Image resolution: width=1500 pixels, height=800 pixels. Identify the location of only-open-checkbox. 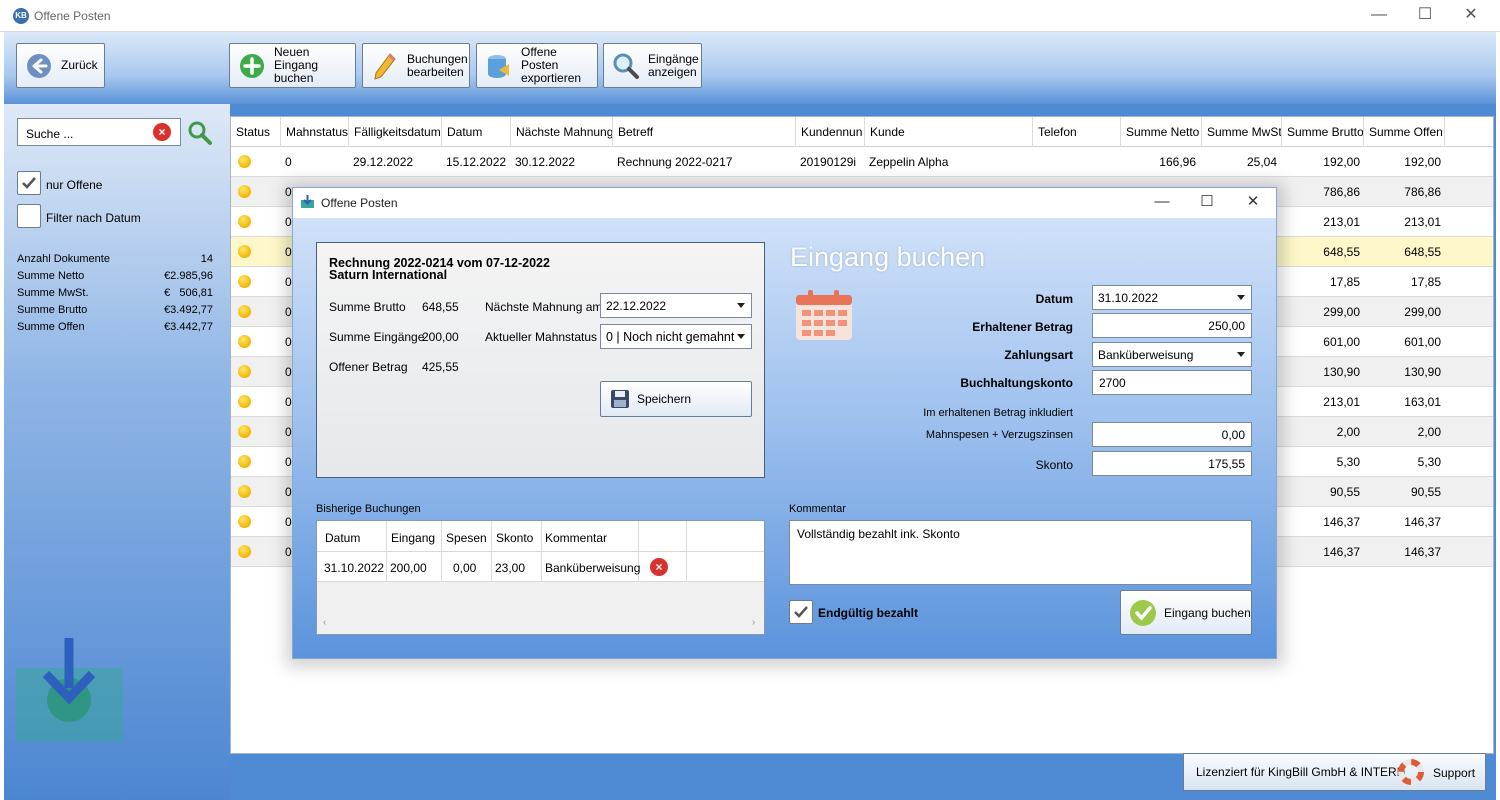
(29, 183).